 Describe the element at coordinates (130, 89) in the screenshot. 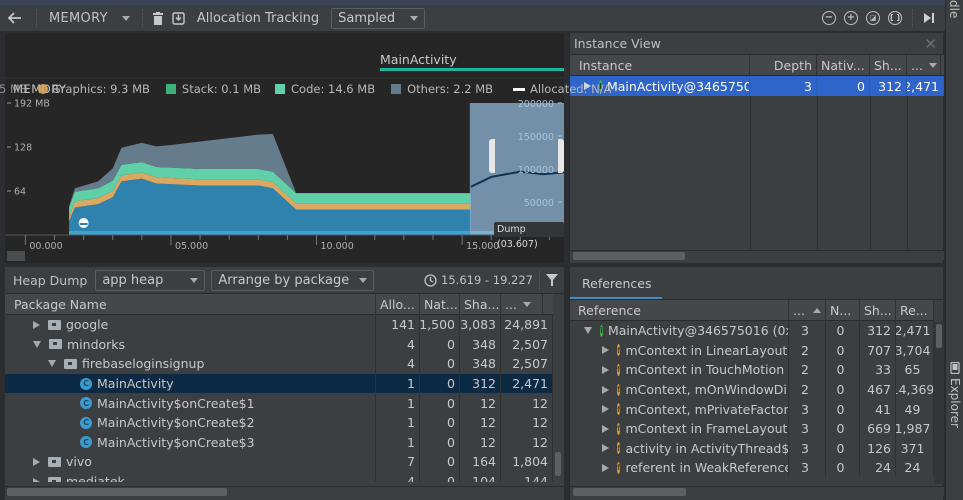

I see `legend-graphics-value: 9.3 MB` at that location.